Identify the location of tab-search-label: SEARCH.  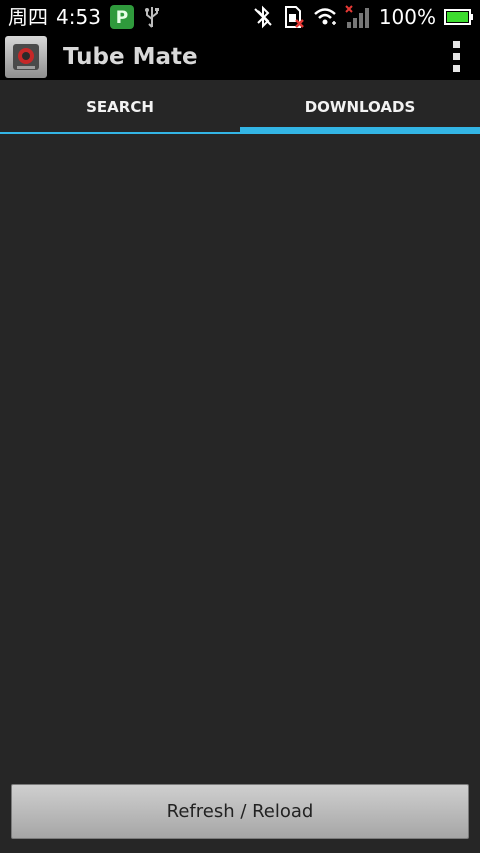
(120, 107).